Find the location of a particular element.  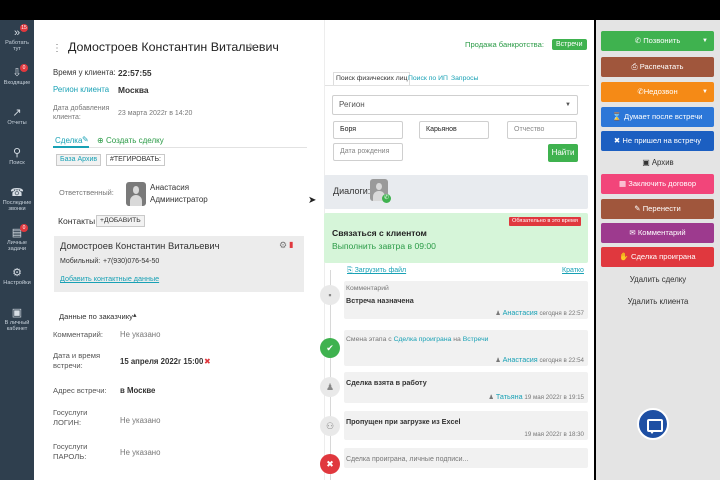

fast-forward-icon: » is located at coordinates (17, 33).